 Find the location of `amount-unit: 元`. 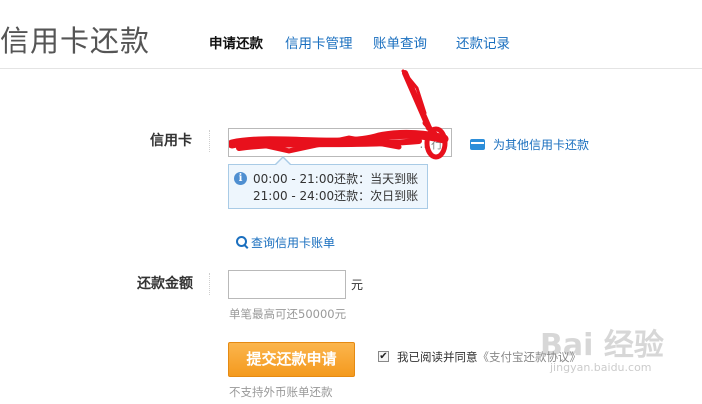

amount-unit: 元 is located at coordinates (357, 285).